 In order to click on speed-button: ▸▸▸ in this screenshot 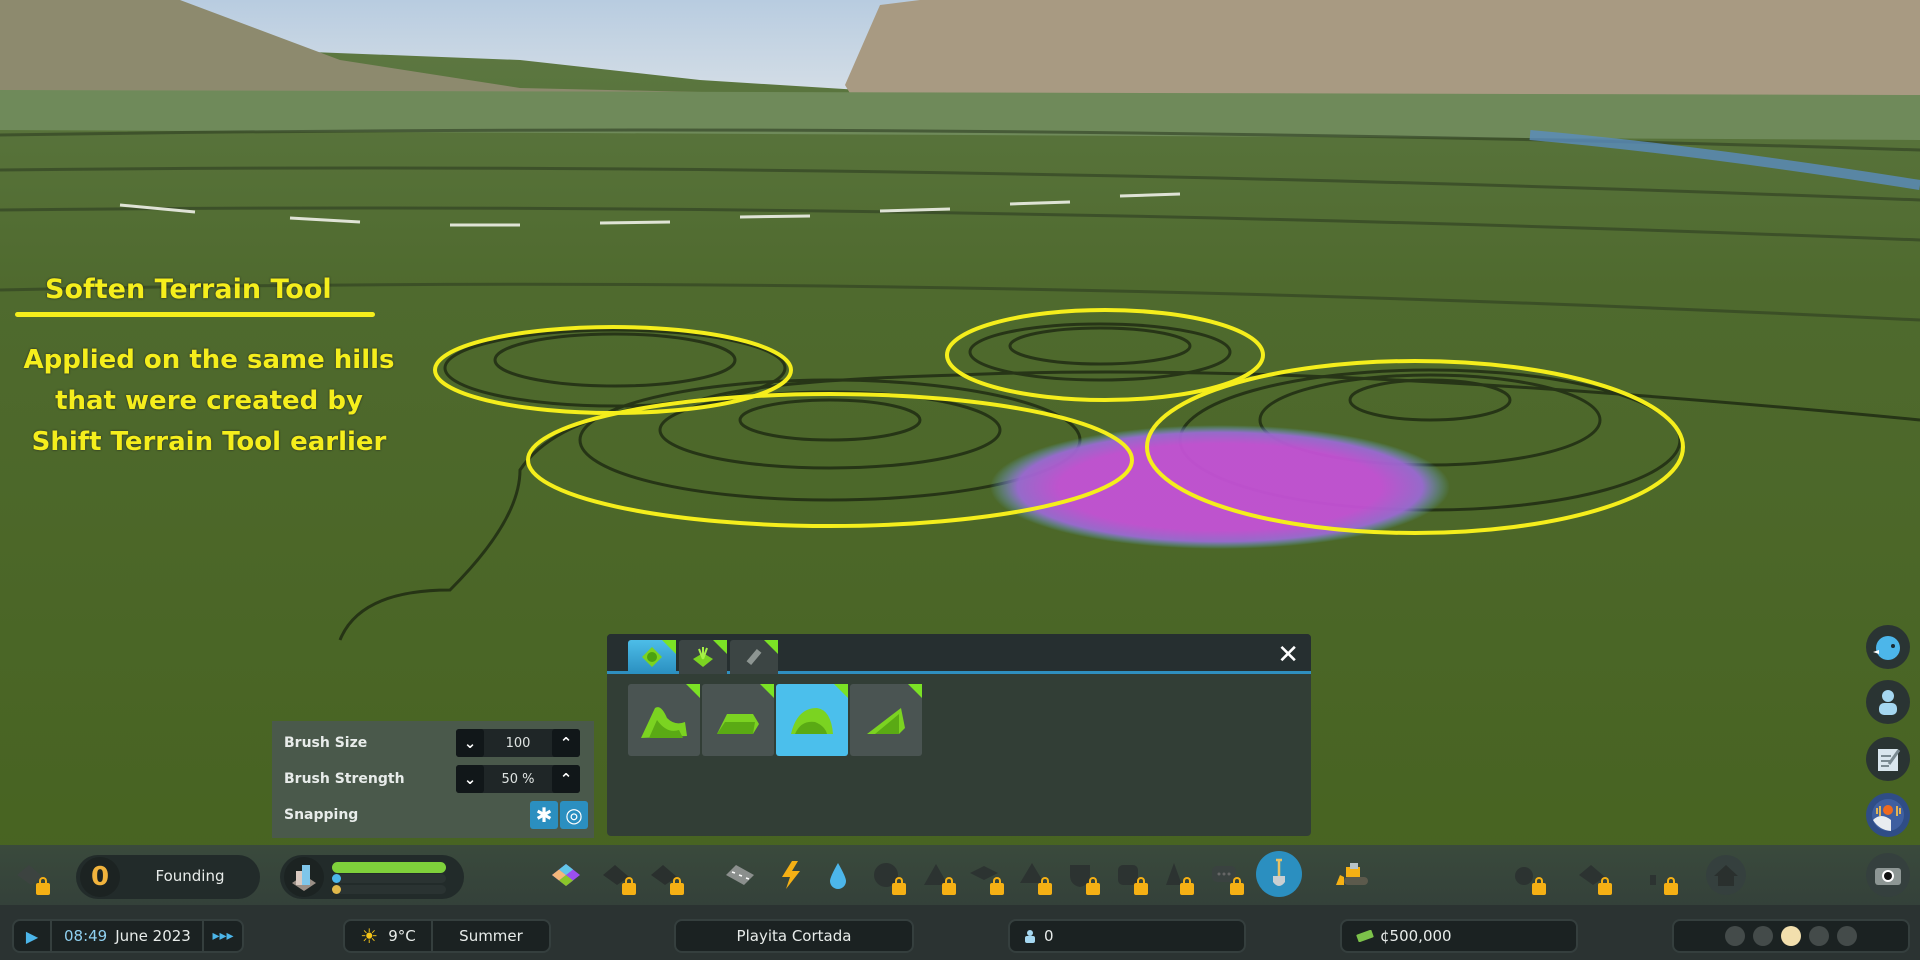, I will do `click(222, 936)`.